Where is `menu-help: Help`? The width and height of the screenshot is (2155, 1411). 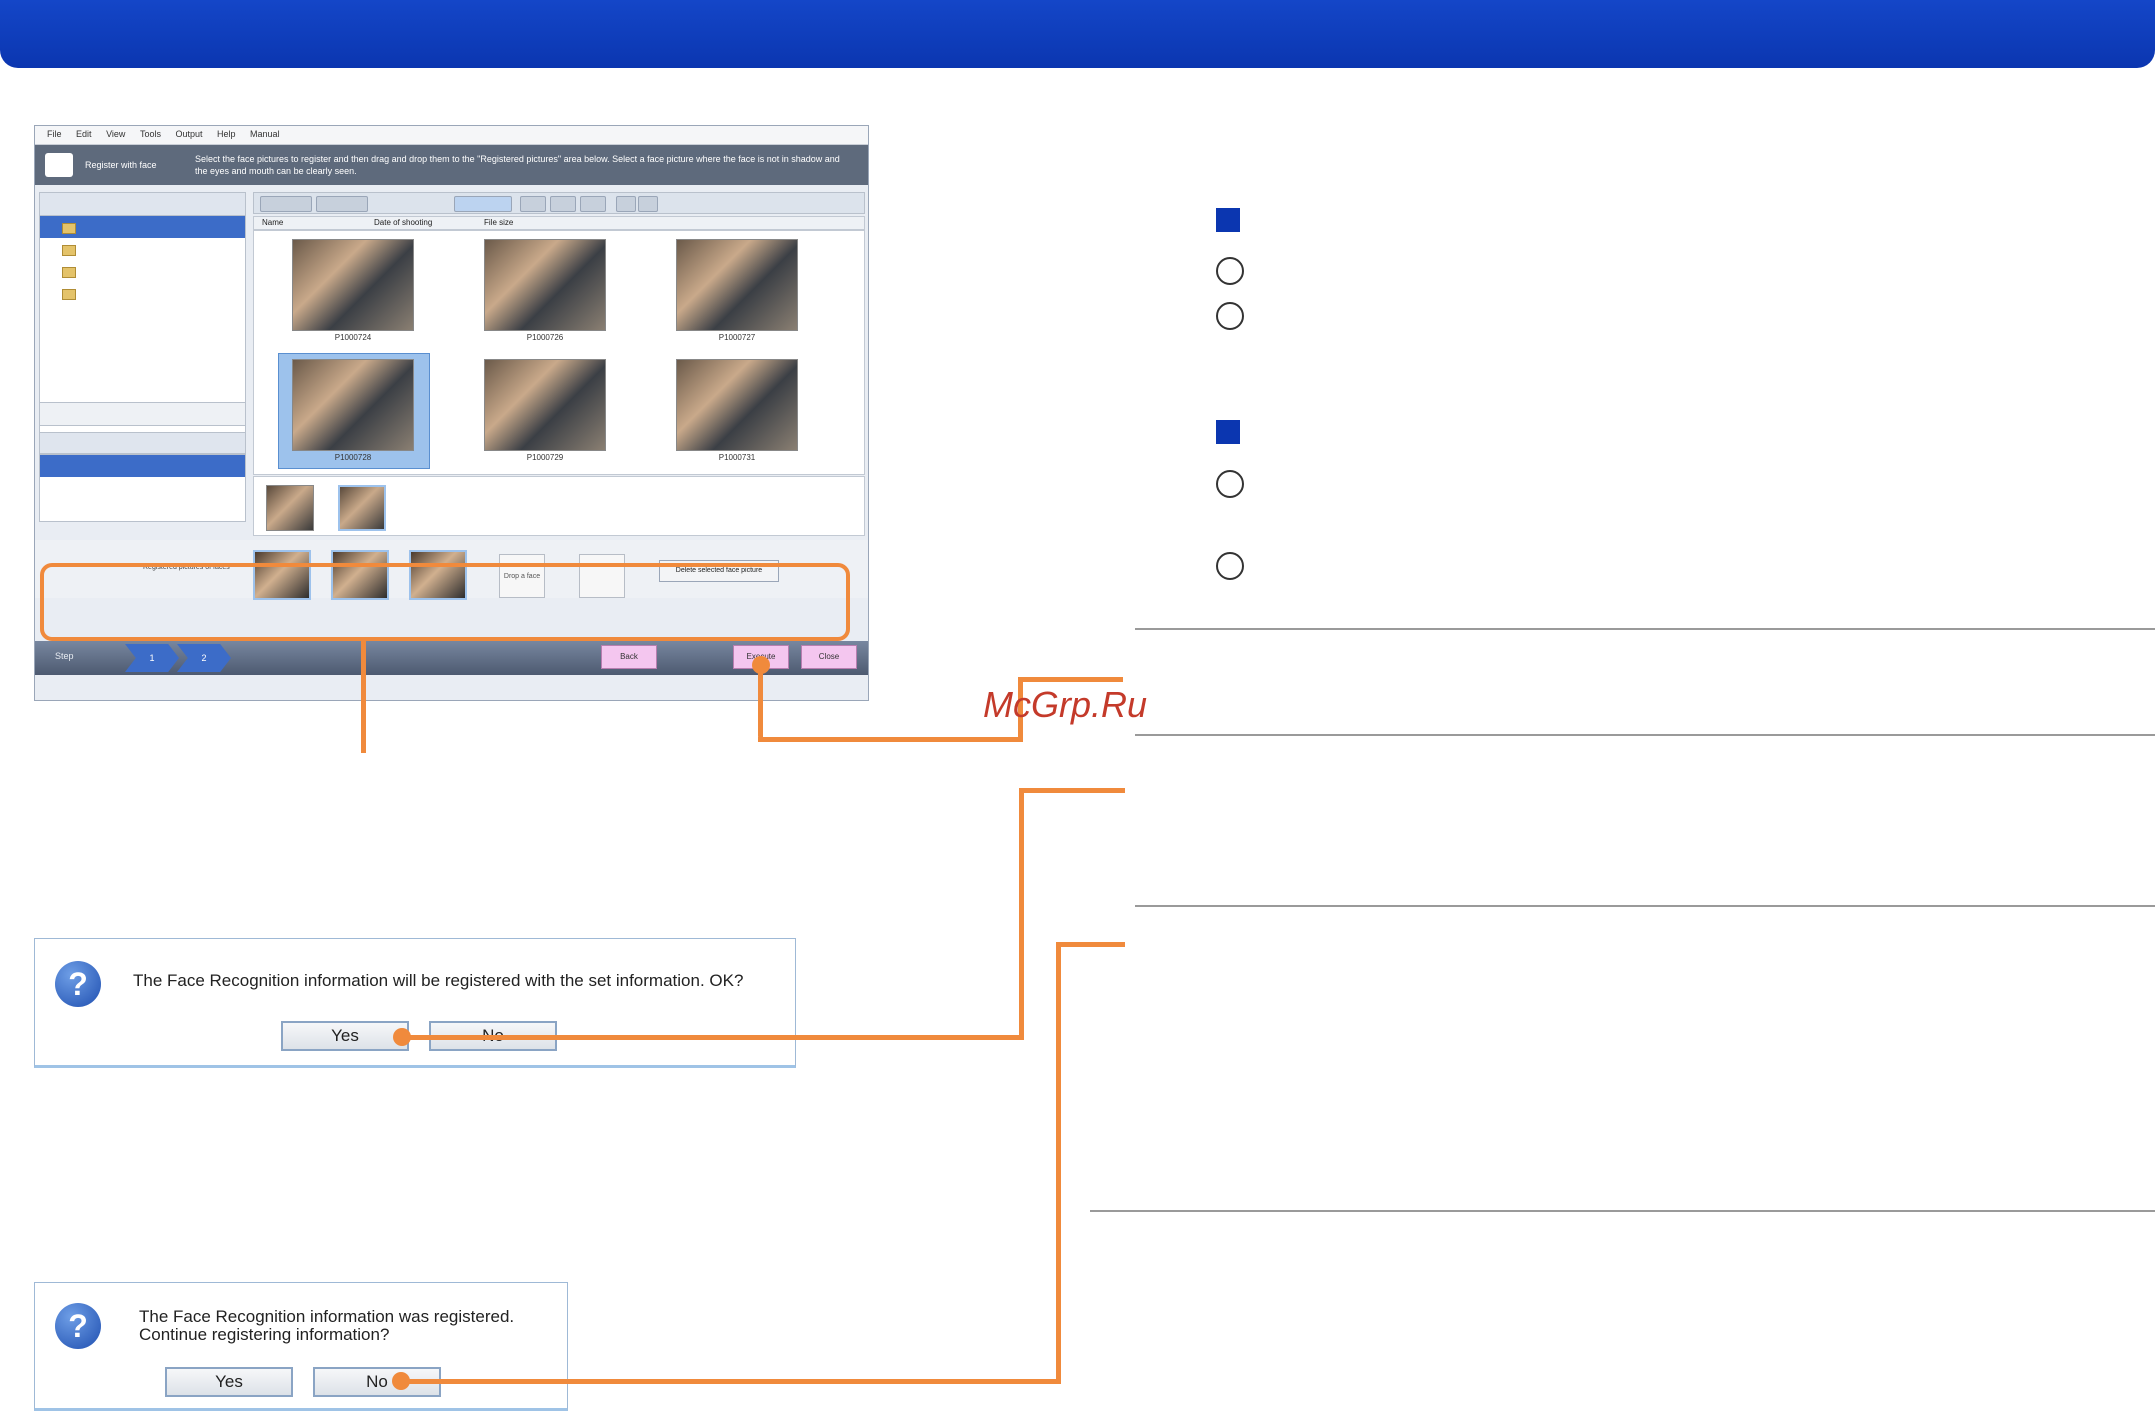 menu-help: Help is located at coordinates (226, 134).